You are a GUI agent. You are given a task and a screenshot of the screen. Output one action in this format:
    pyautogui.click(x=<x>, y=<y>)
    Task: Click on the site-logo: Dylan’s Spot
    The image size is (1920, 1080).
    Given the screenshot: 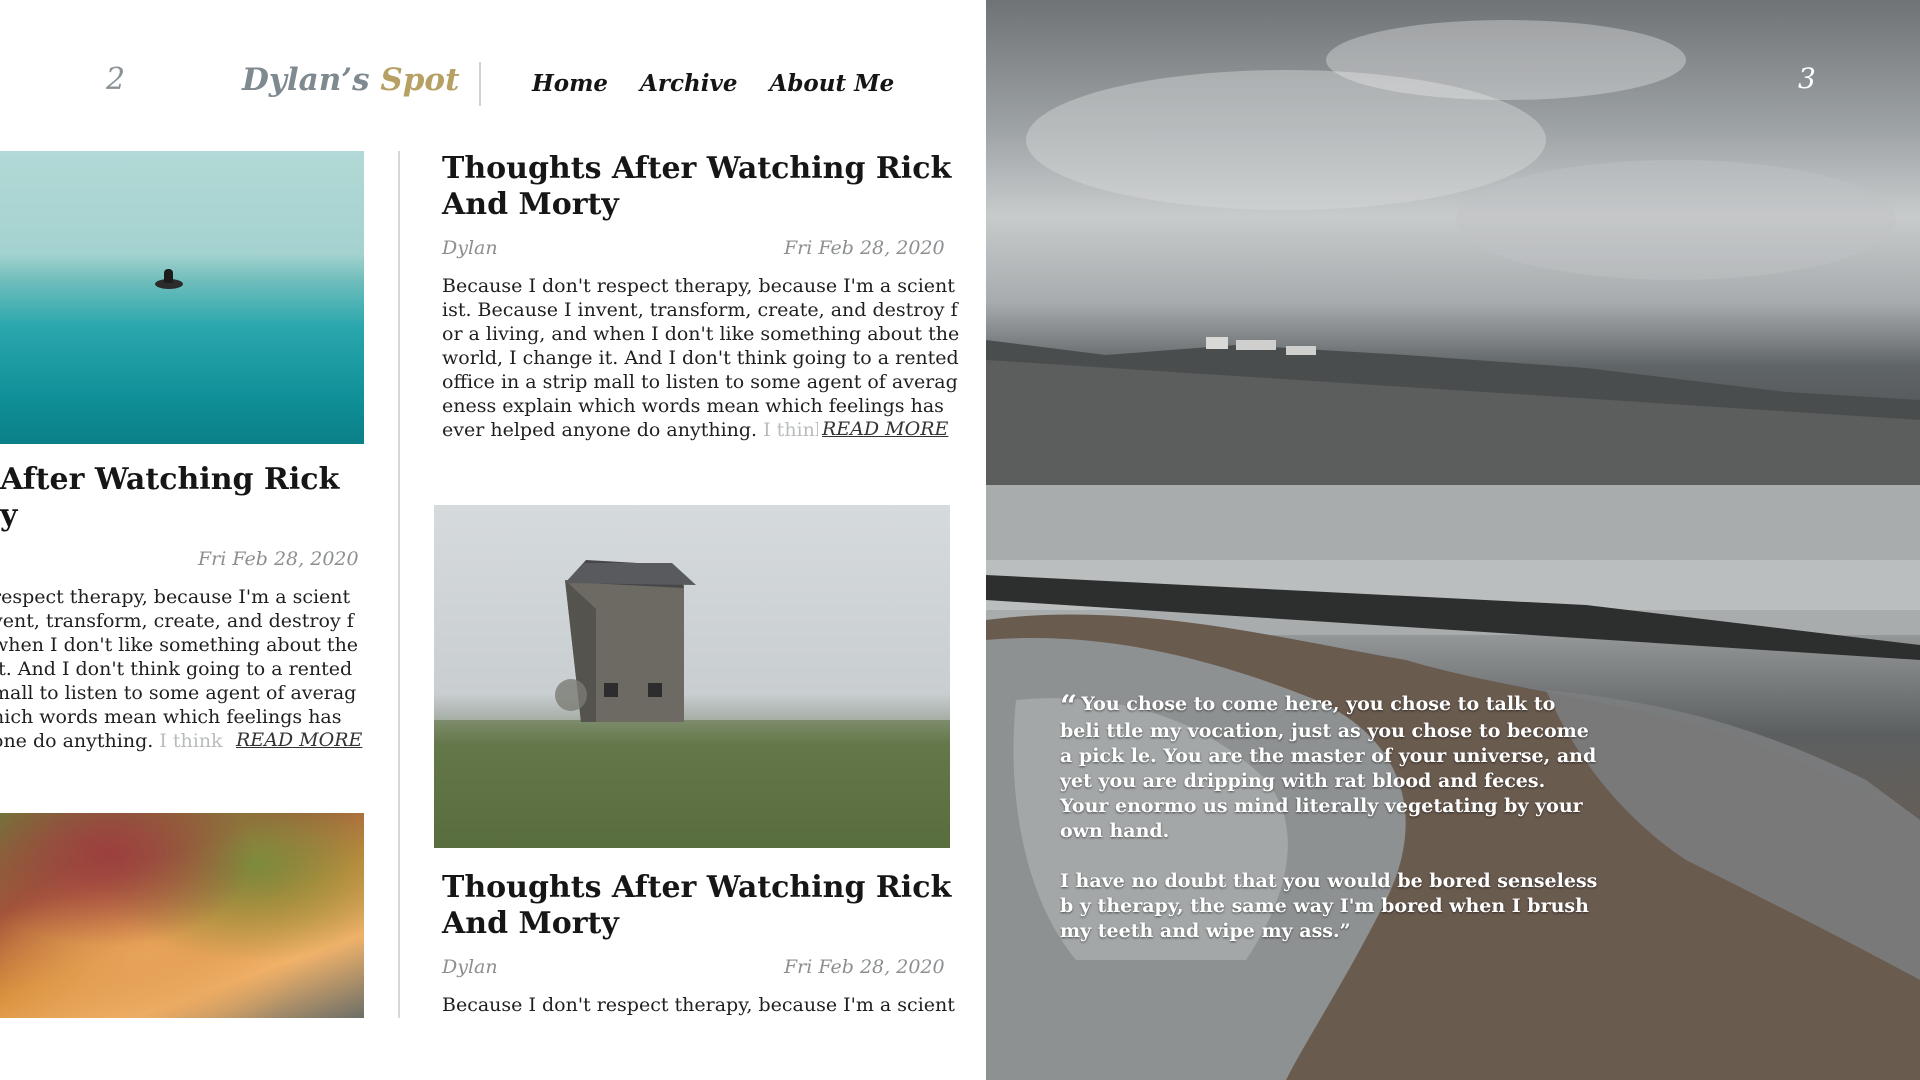 What is the action you would take?
    pyautogui.click(x=350, y=80)
    